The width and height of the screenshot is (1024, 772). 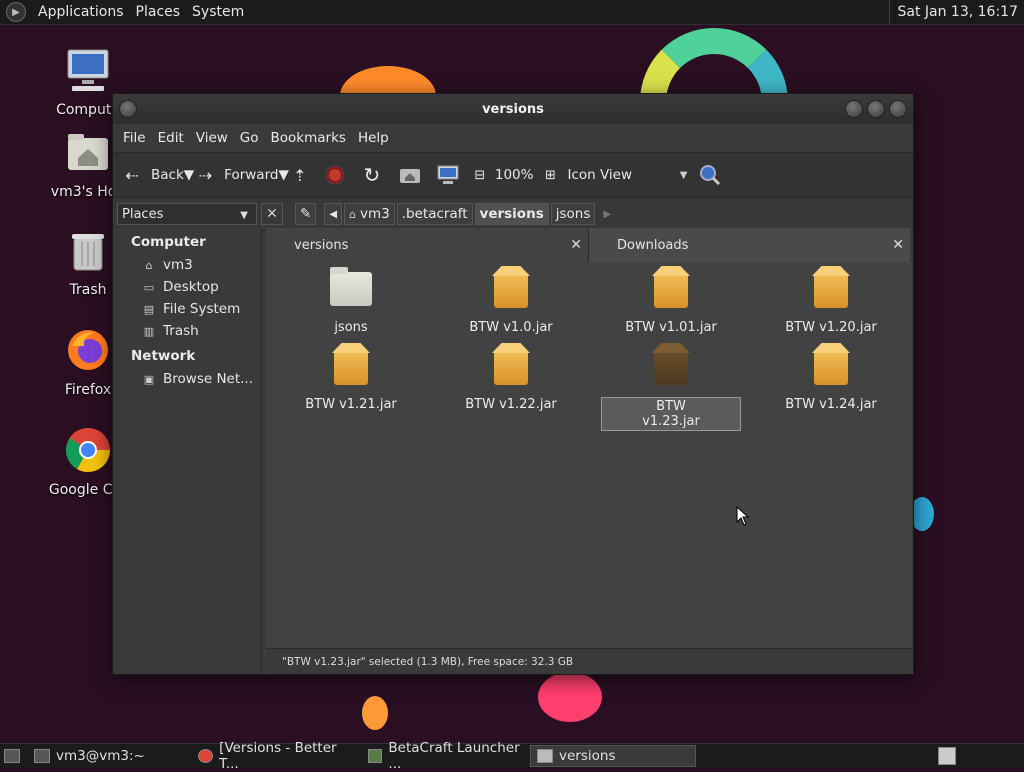 What do you see at coordinates (831, 327) in the screenshot?
I see `file-label: BTW v1.20.jar` at bounding box center [831, 327].